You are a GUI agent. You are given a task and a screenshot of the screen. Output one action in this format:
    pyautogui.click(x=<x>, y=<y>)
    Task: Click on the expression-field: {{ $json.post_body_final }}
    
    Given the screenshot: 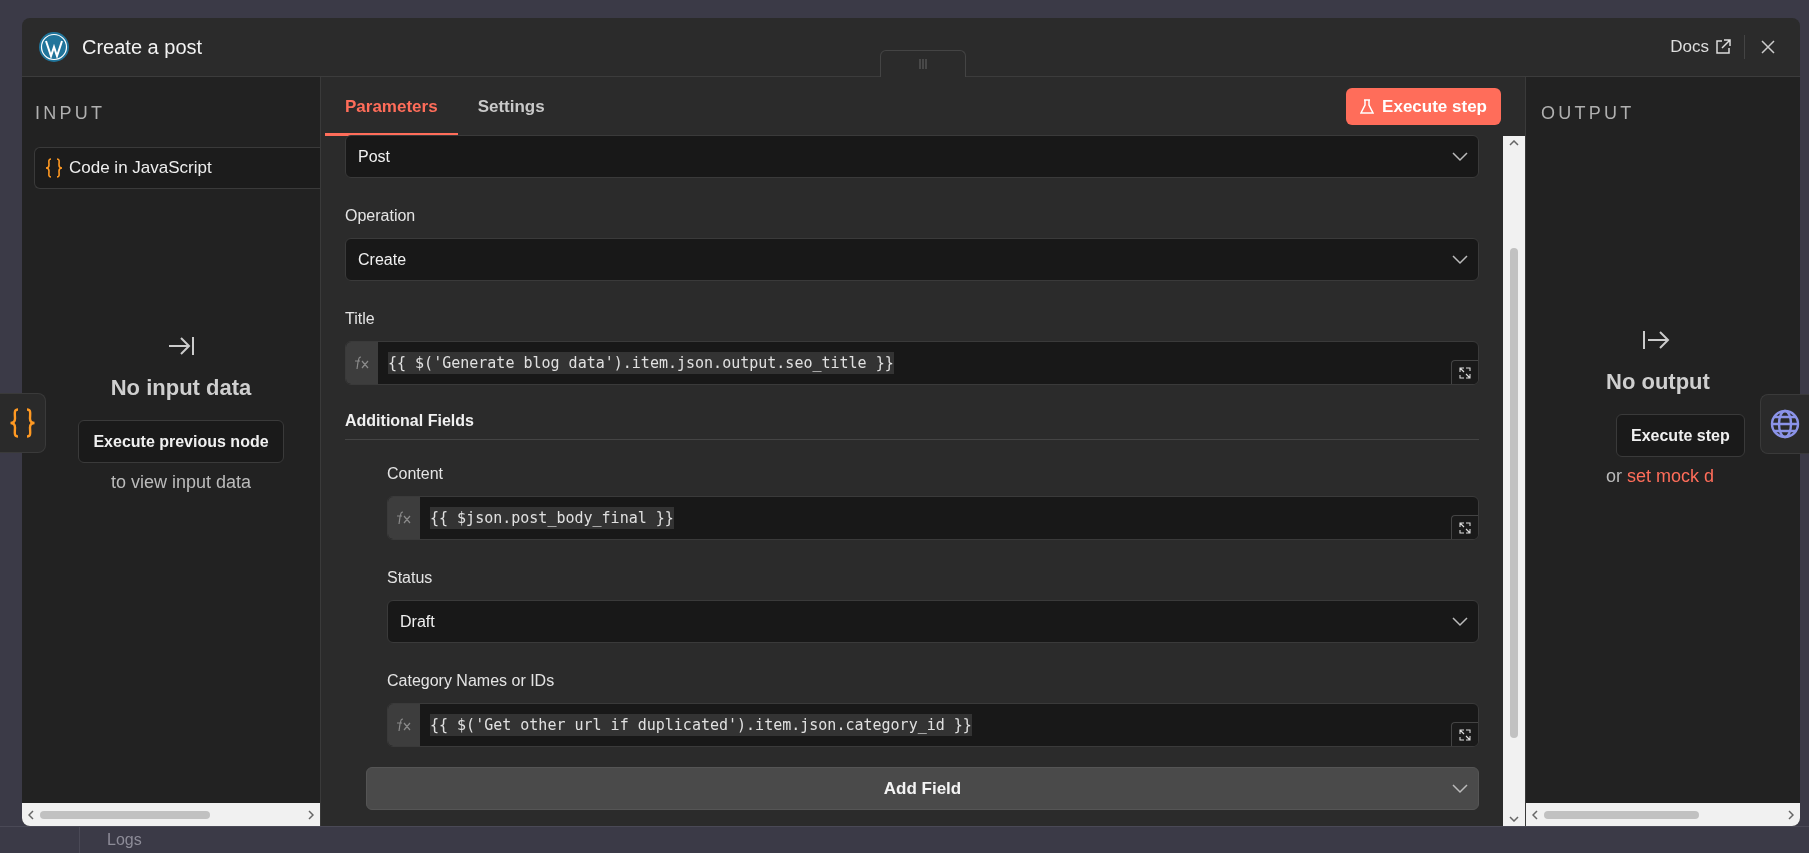 What is the action you would take?
    pyautogui.click(x=552, y=518)
    